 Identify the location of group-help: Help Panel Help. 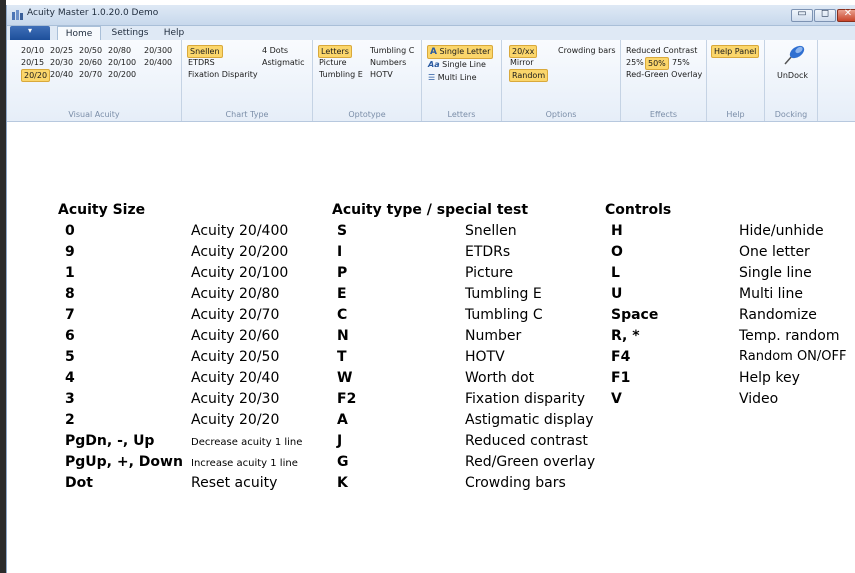
(736, 80).